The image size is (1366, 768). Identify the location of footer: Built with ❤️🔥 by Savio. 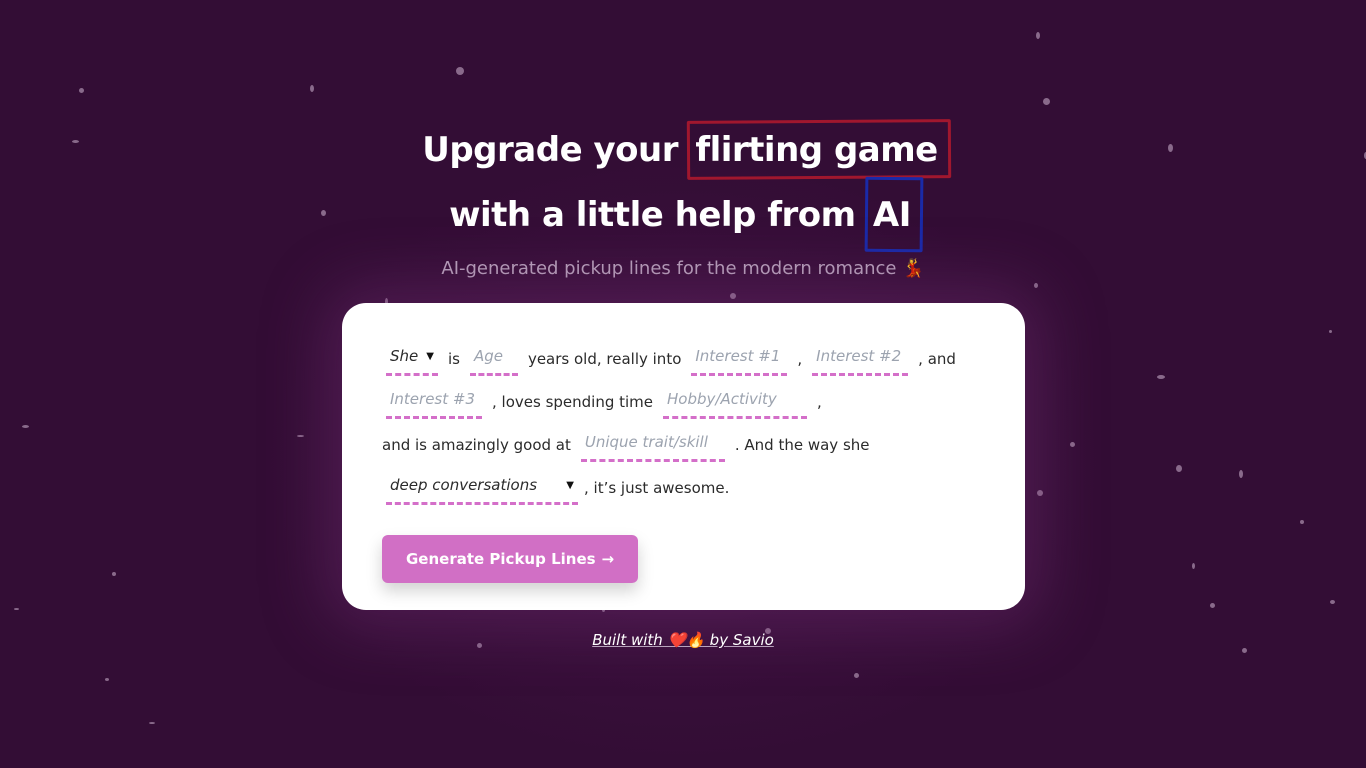
(683, 639).